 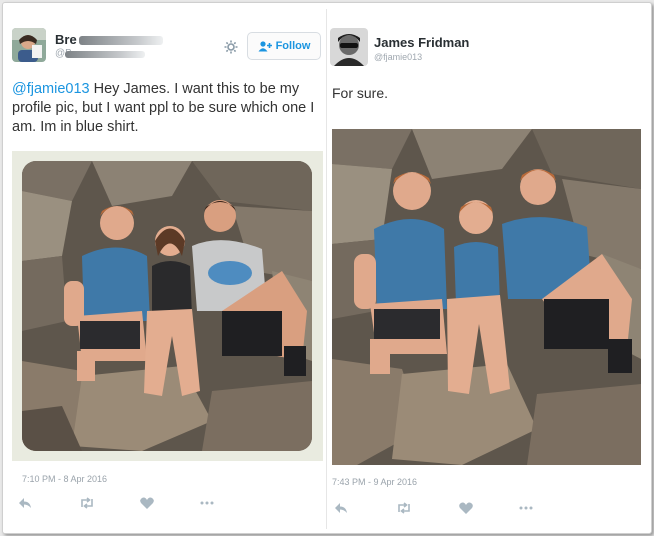 I want to click on author-handle: @fjamie013, so click(x=398, y=57).